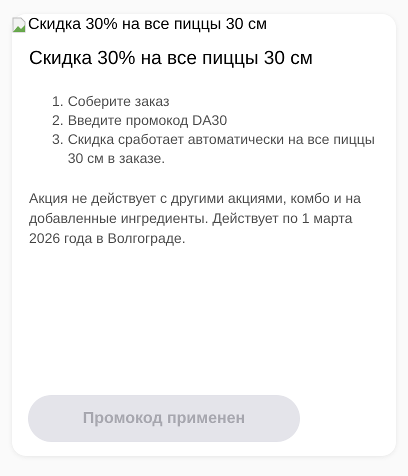 The image size is (408, 476). I want to click on step-number: 3., so click(58, 139).